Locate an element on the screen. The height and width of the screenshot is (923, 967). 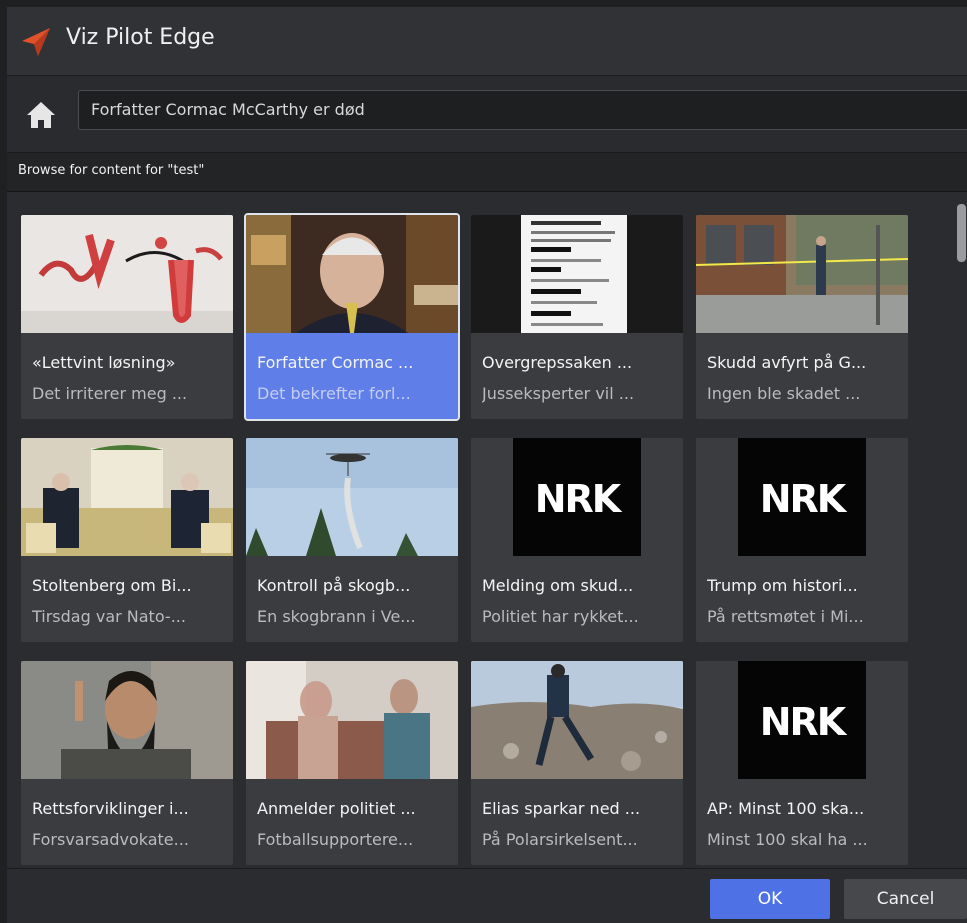
title-bar: Viz Pilot Edge is located at coordinates (487, 41).